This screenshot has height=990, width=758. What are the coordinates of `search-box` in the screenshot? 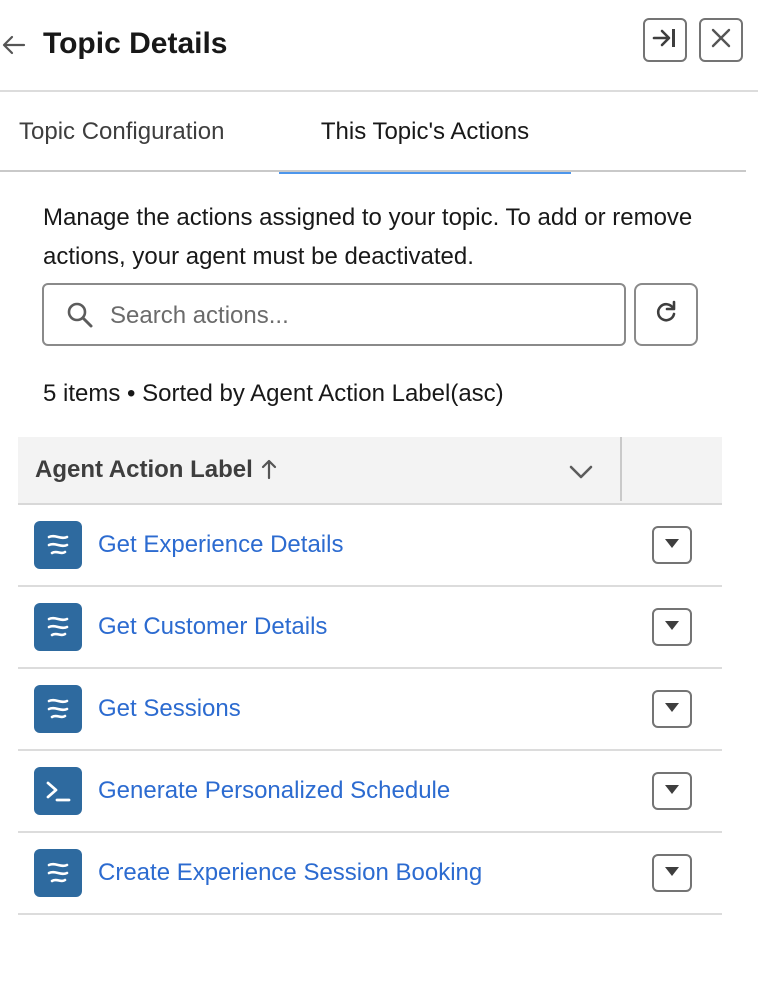 It's located at (334, 314).